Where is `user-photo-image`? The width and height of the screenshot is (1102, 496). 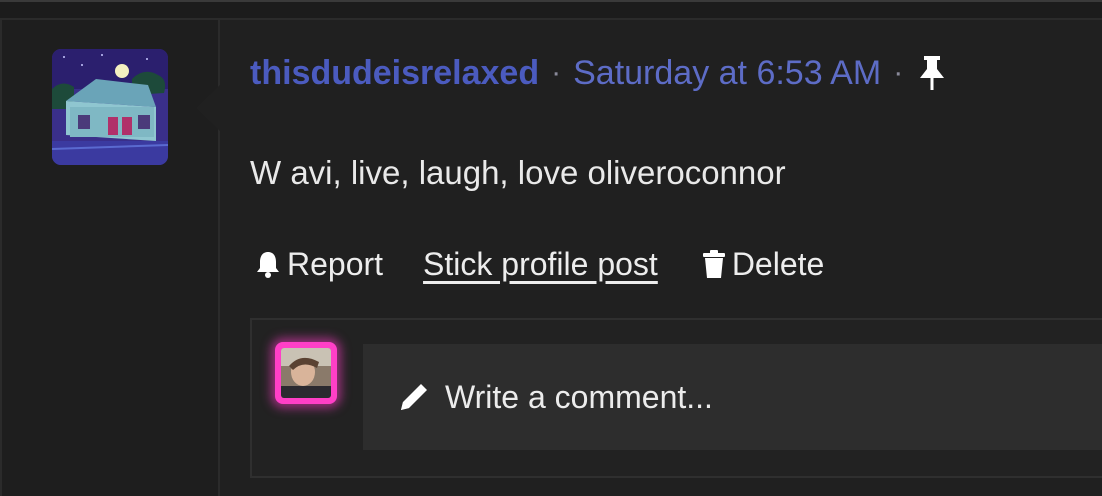
user-photo-image is located at coordinates (306, 373).